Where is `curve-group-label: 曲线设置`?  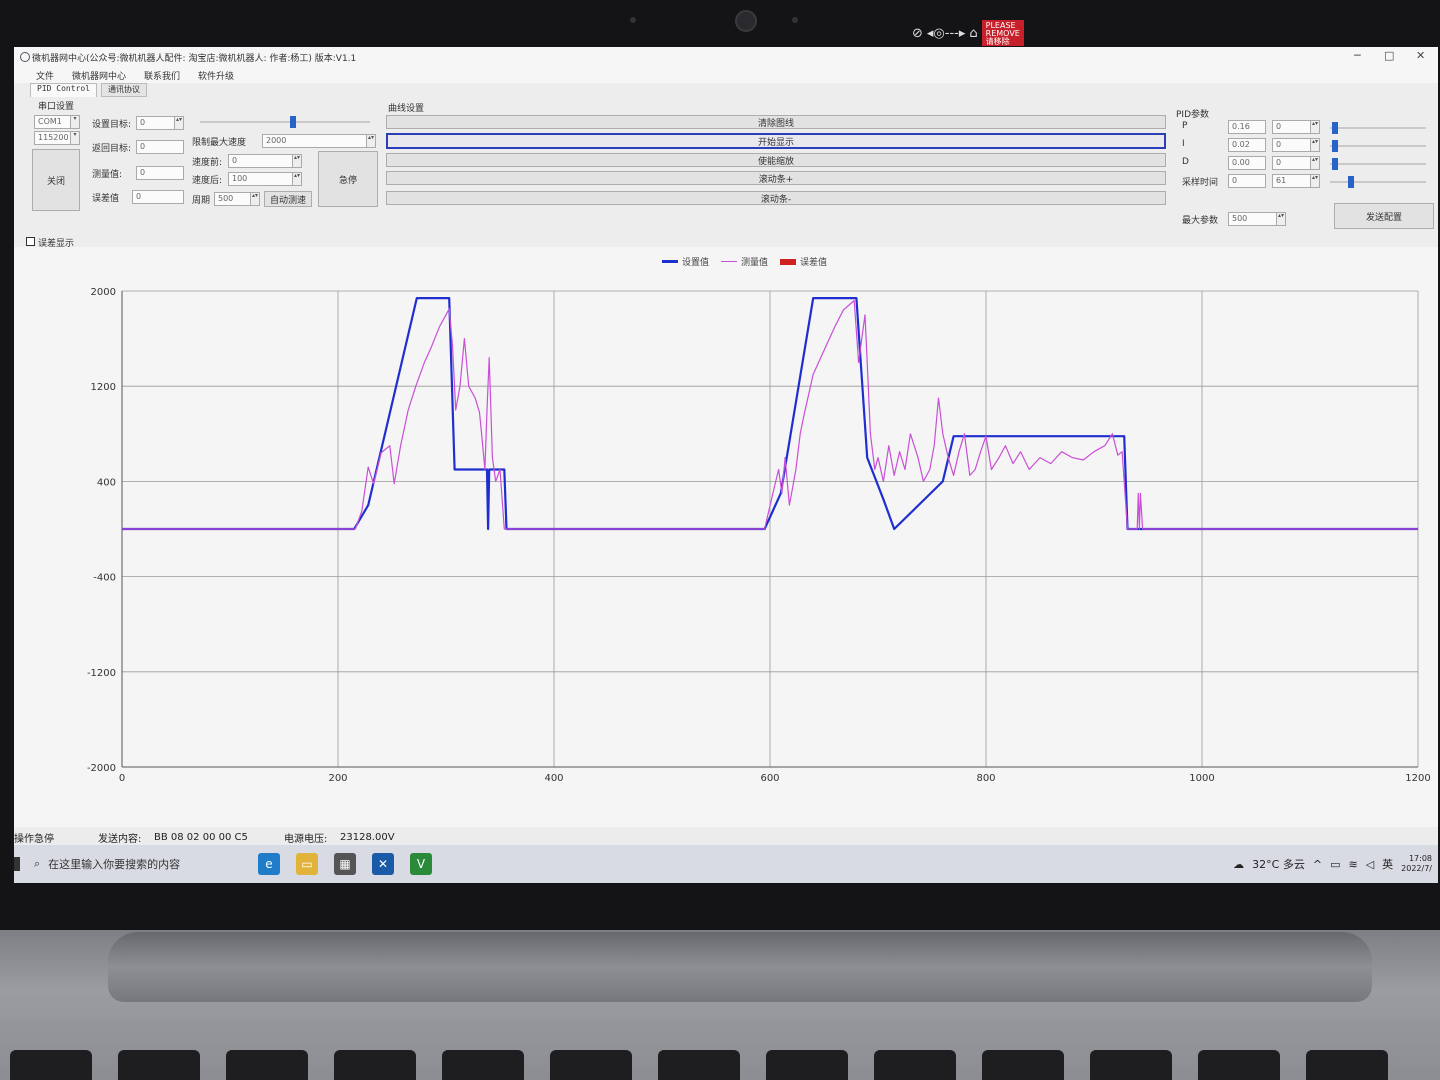
curve-group-label: 曲线设置 is located at coordinates (406, 109).